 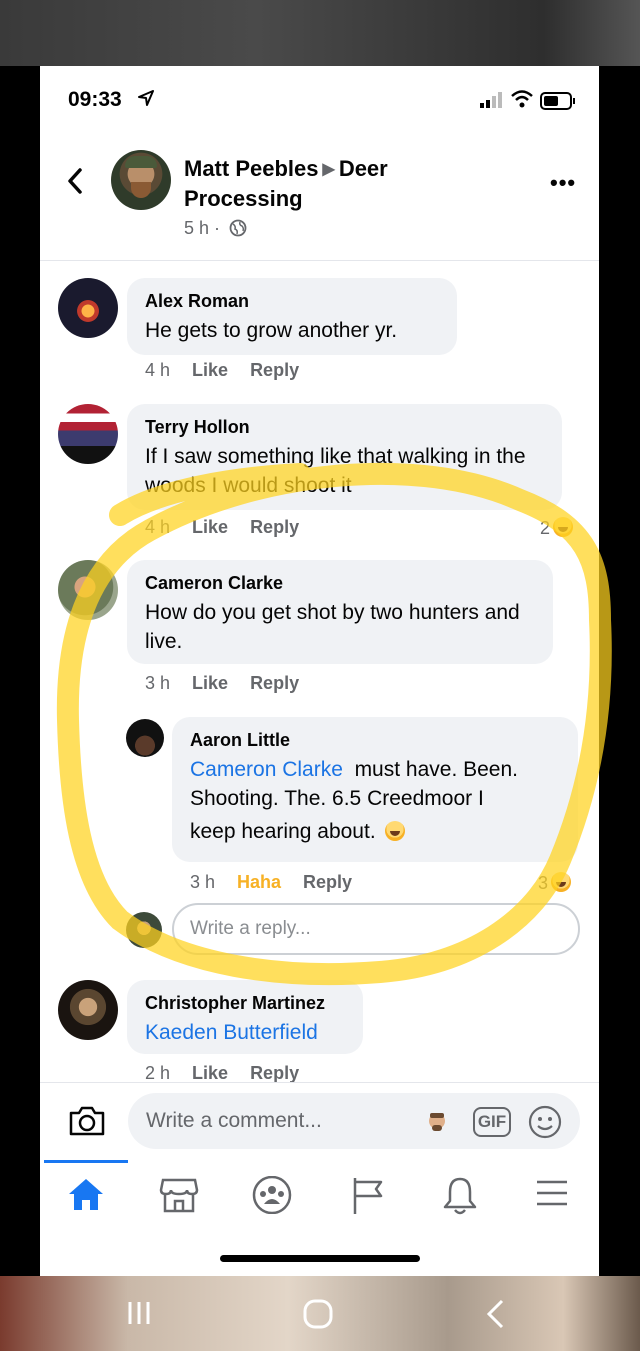 What do you see at coordinates (179, 1195) in the screenshot?
I see `marketplace-icon` at bounding box center [179, 1195].